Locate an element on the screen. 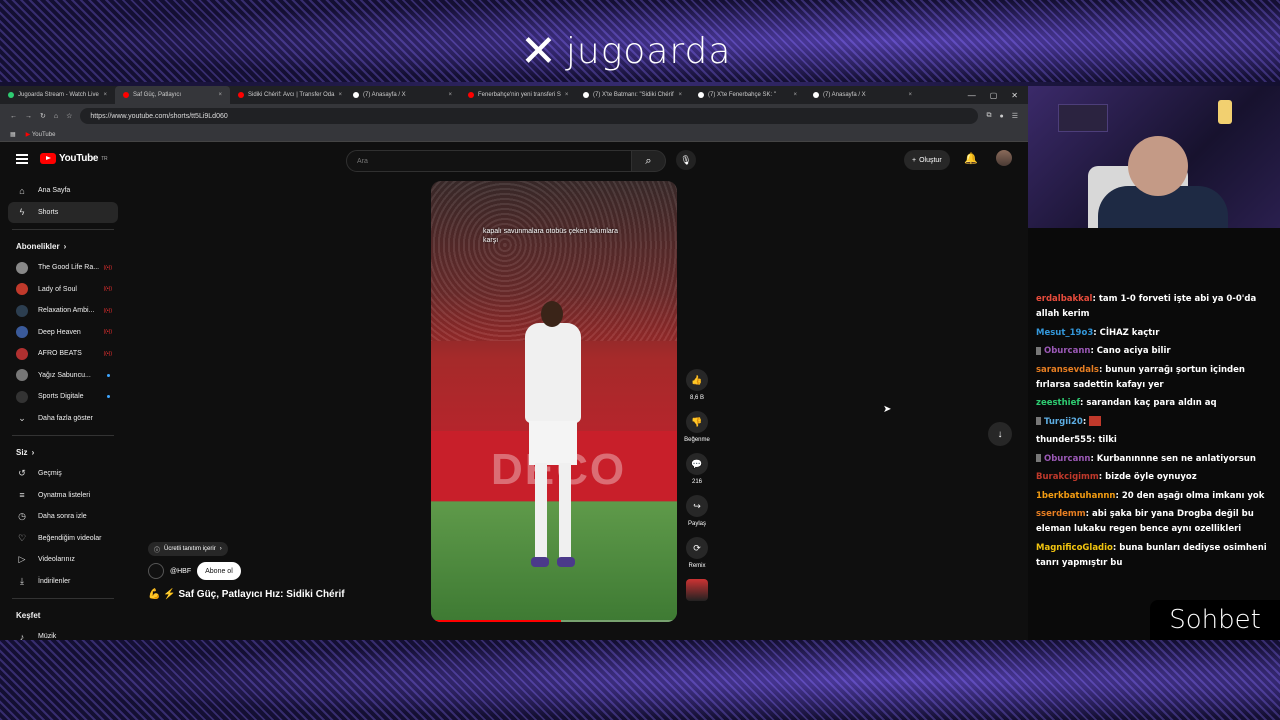 The width and height of the screenshot is (1280, 720). maximize-icon: ▢ is located at coordinates (994, 95).